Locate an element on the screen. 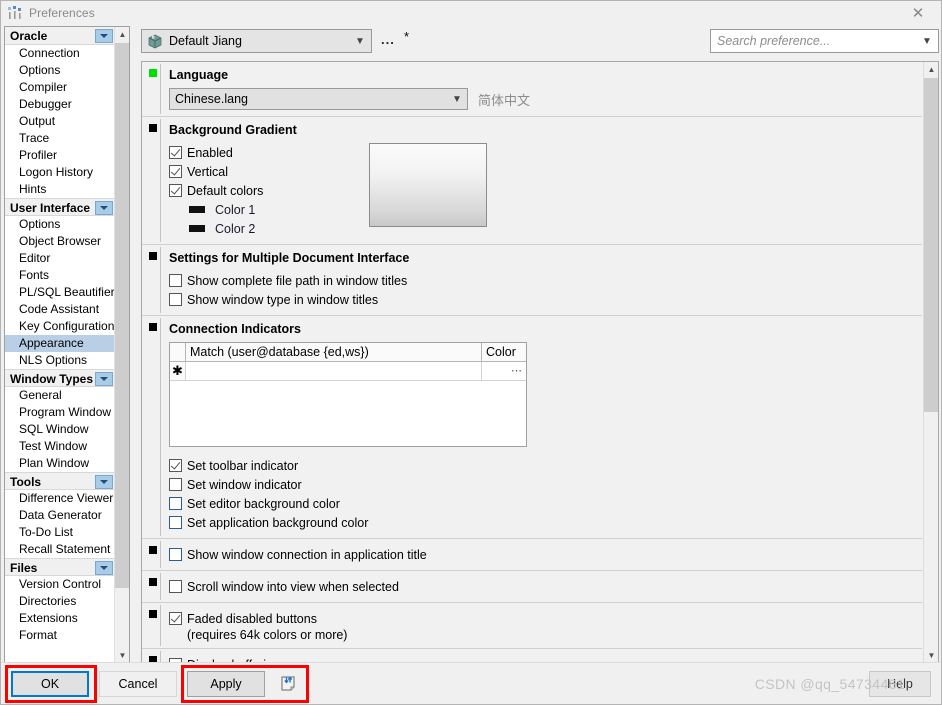  checkbox-show-complete-path is located at coordinates (175, 280).